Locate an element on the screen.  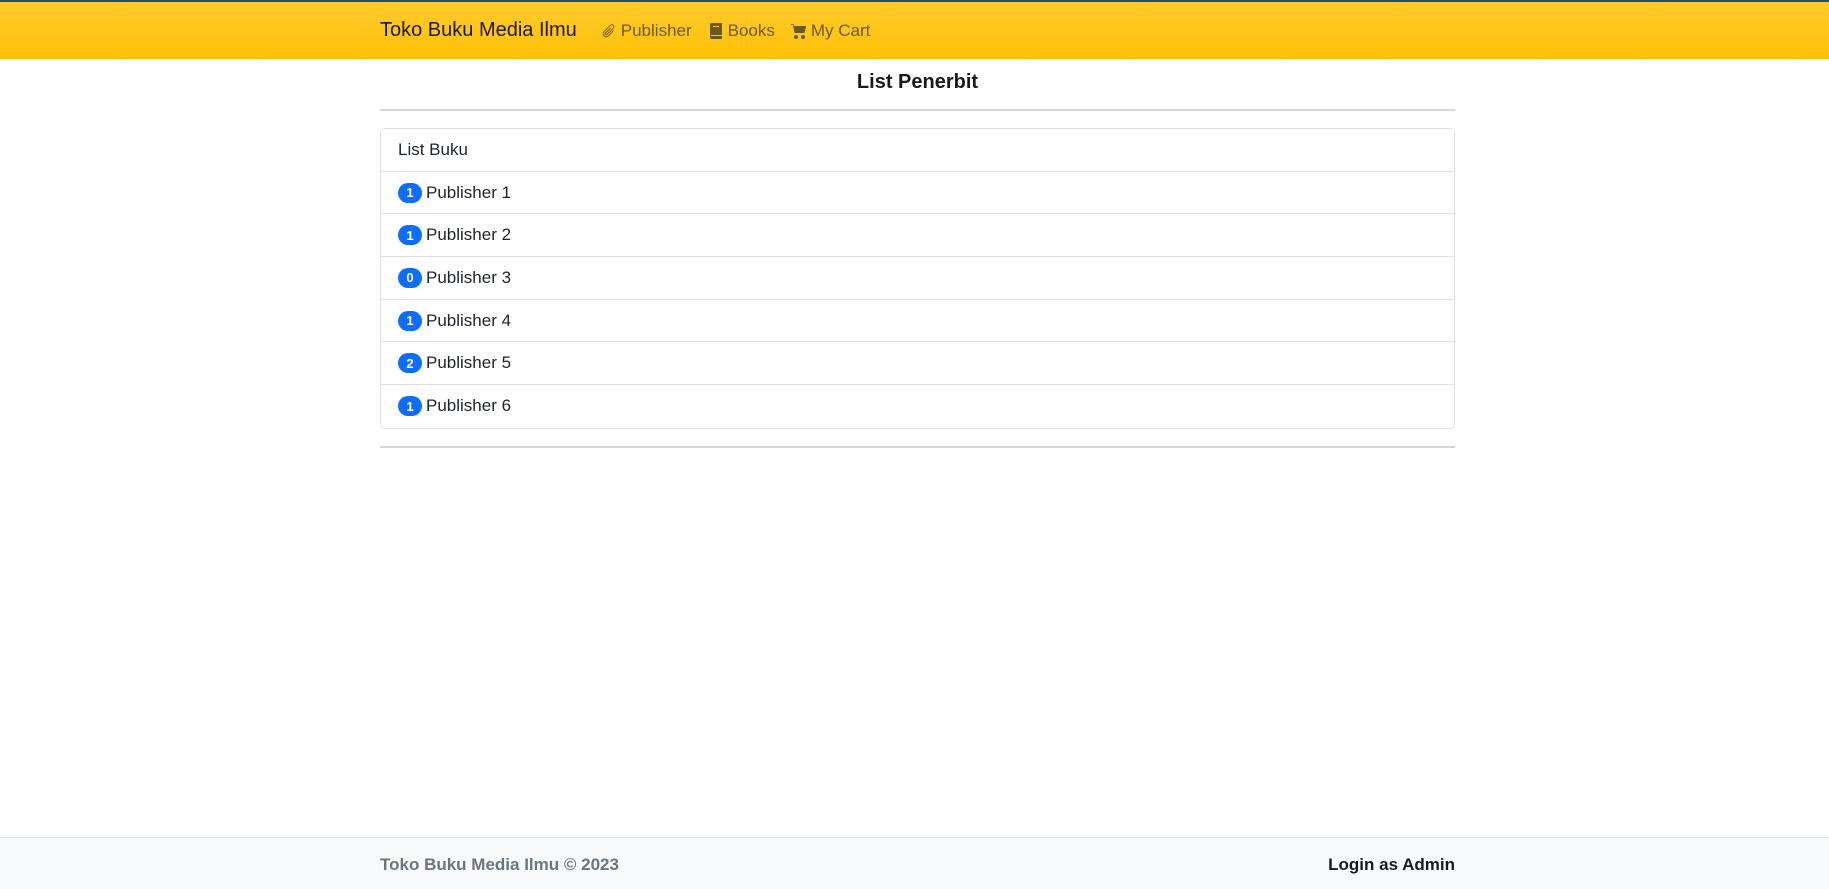
paperclip-icon is located at coordinates (608, 30).